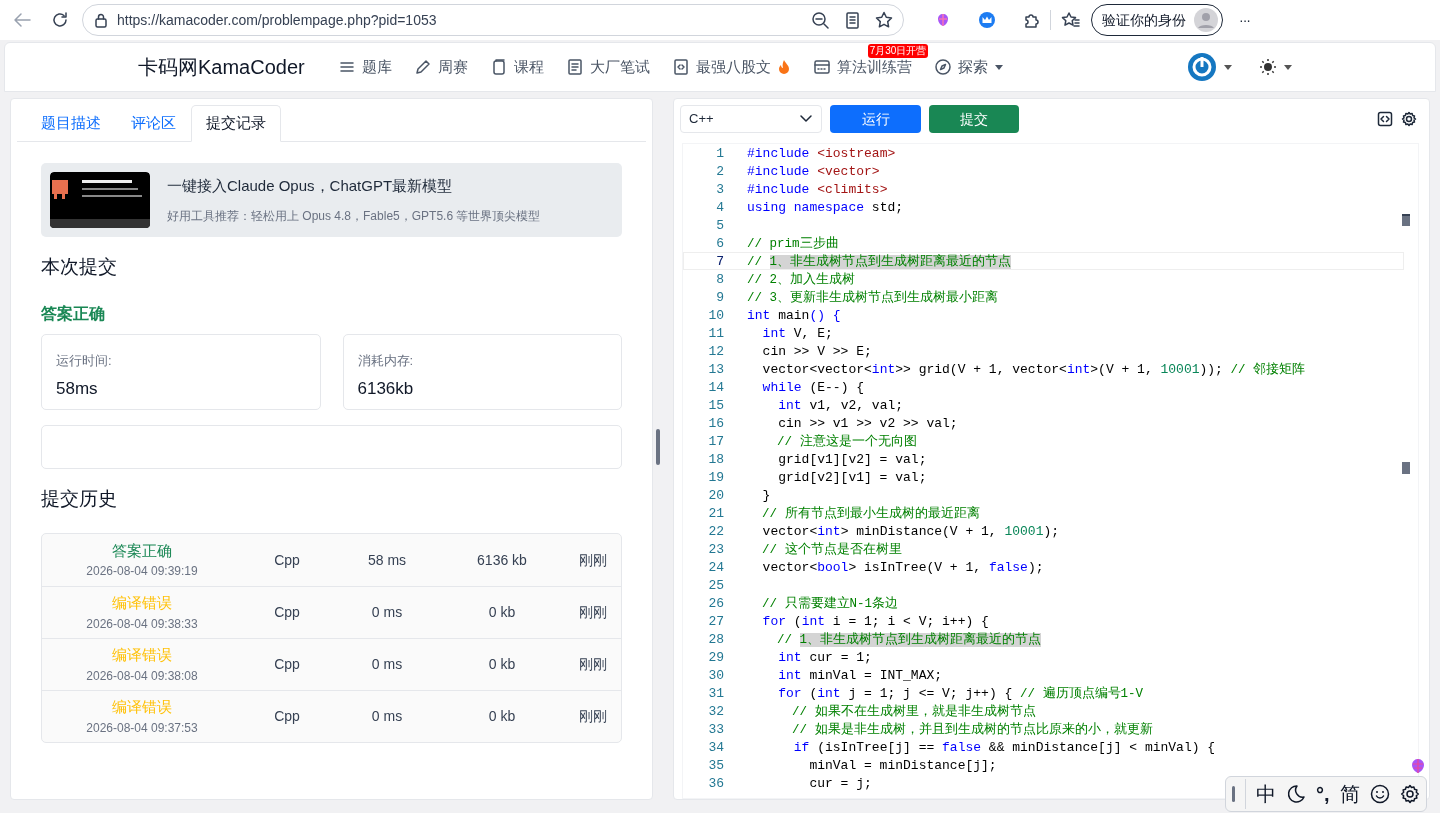  What do you see at coordinates (797, 333) in the screenshot?
I see `code-line: int V, E;` at bounding box center [797, 333].